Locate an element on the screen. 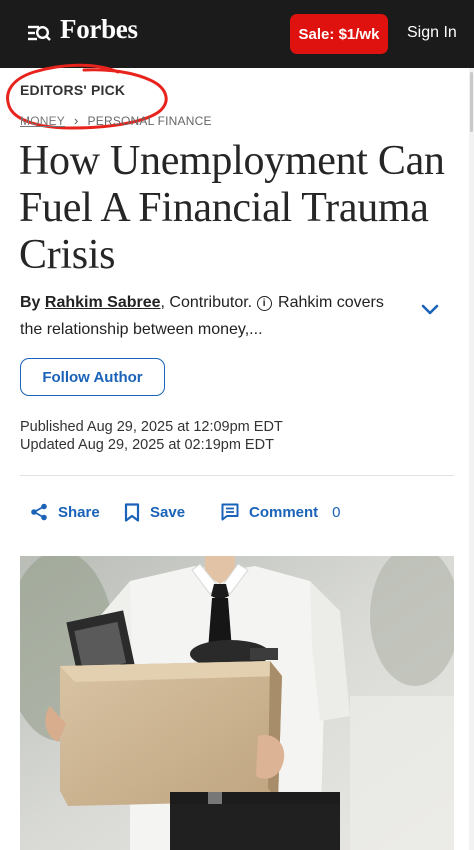  scrollbar-thumb is located at coordinates (471, 102).